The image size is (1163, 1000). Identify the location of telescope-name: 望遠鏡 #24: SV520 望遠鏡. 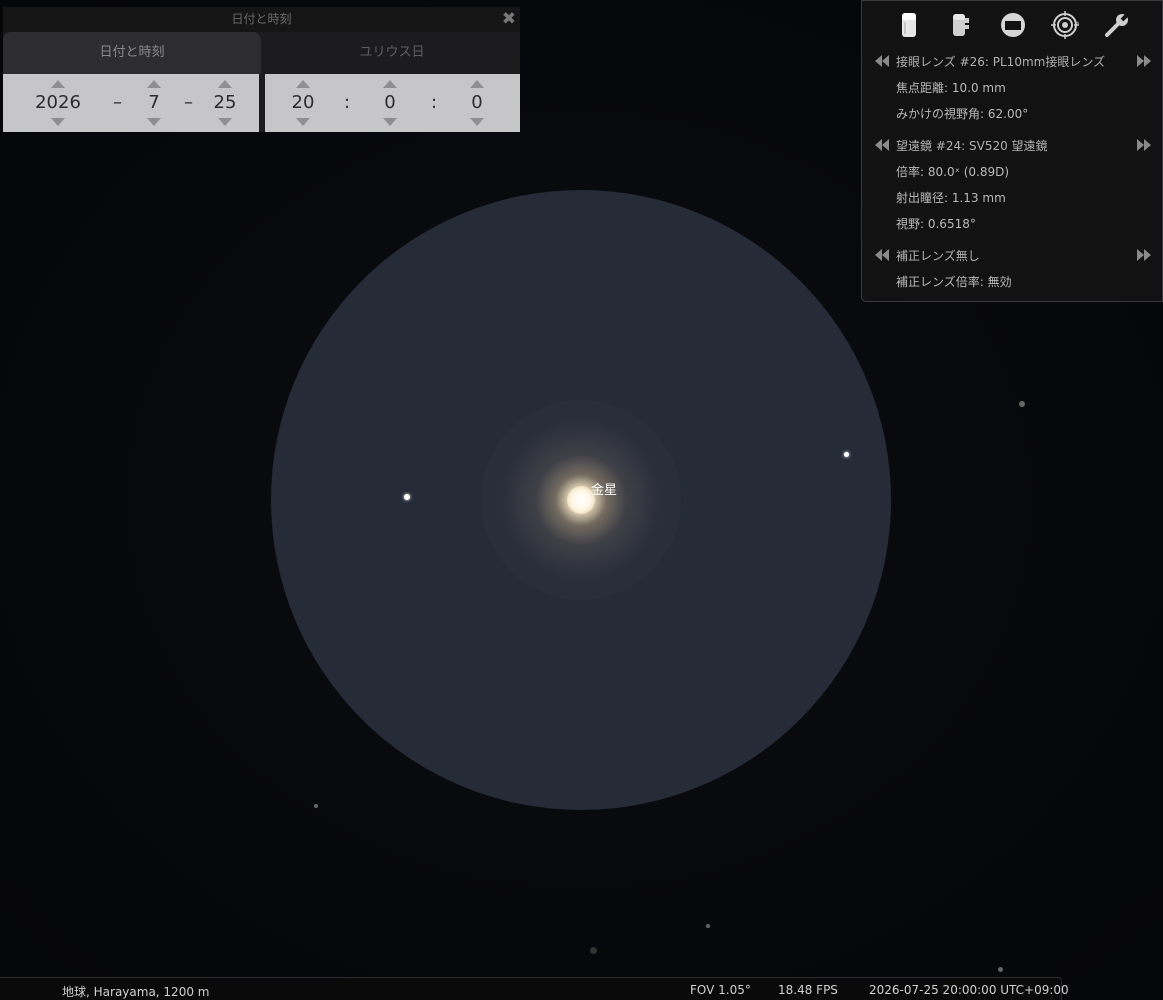
(972, 146).